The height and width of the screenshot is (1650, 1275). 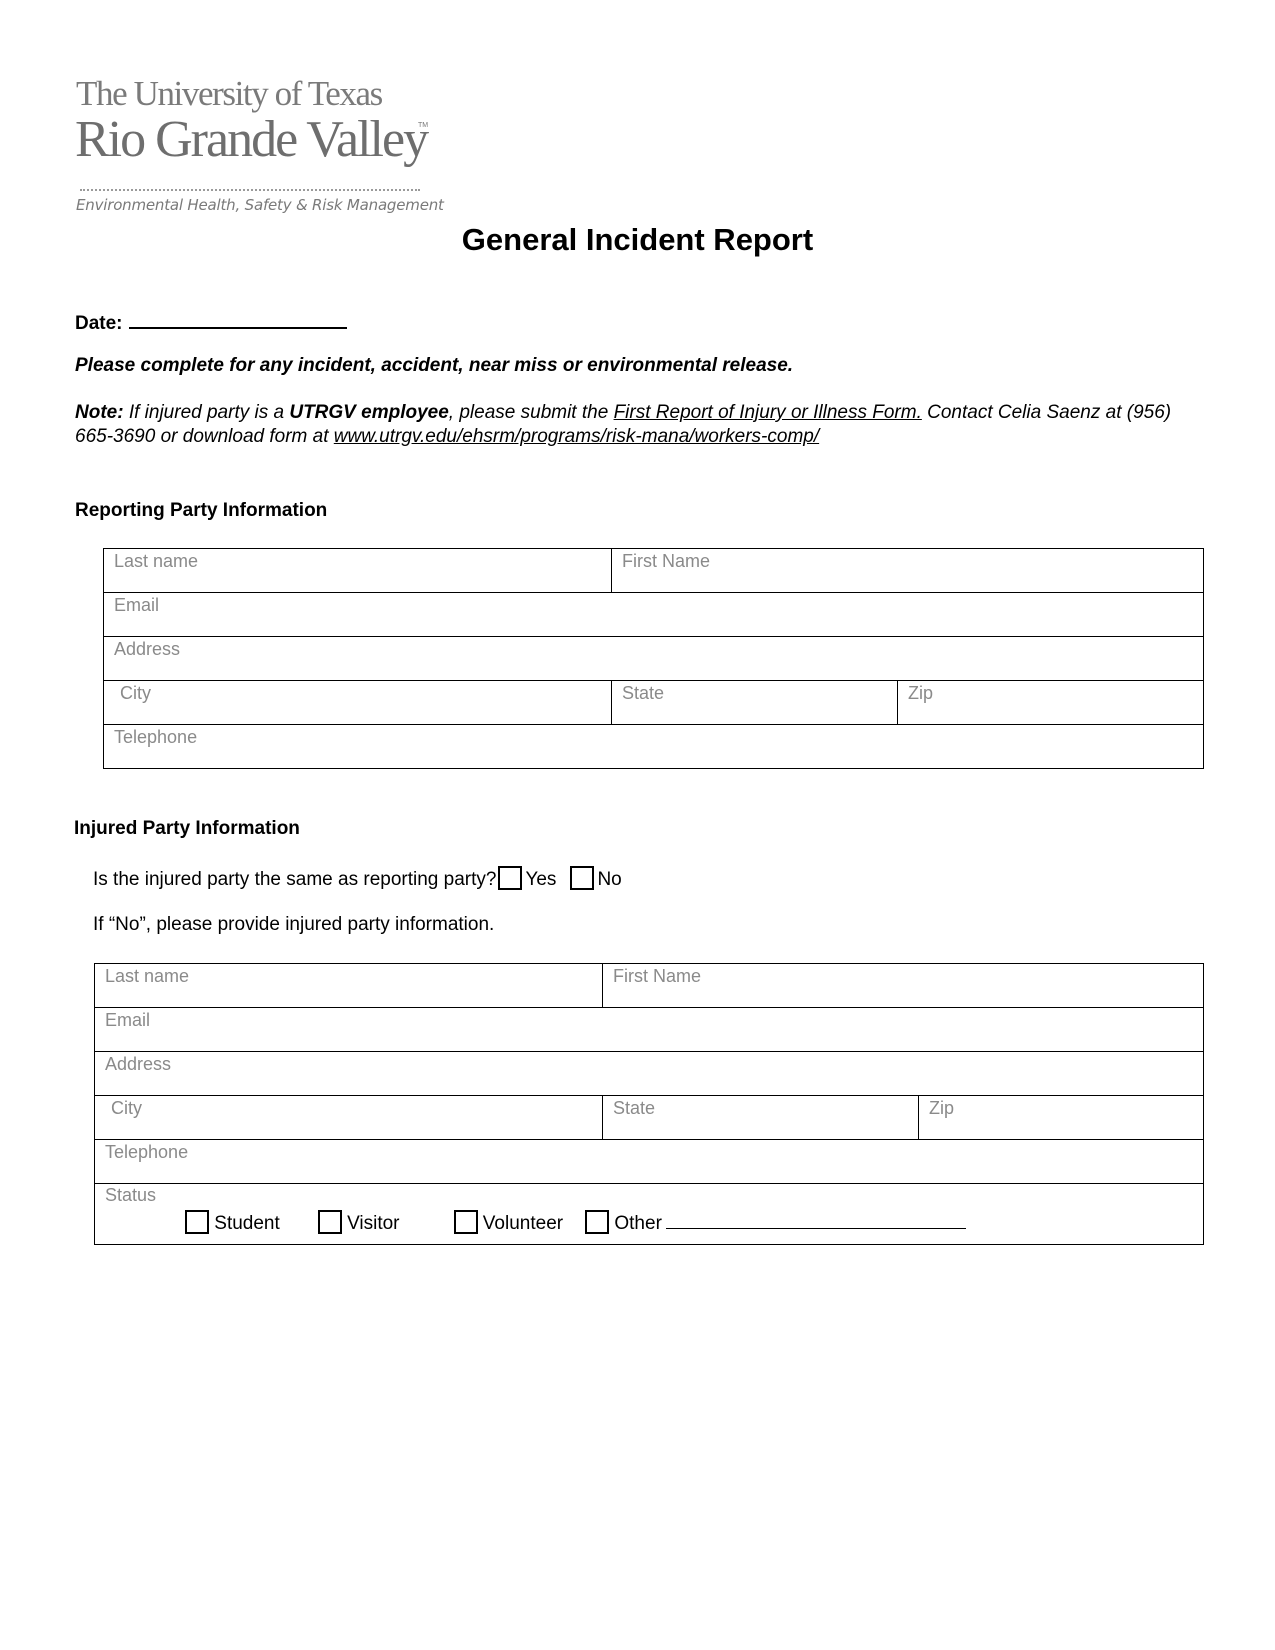 What do you see at coordinates (247, 1223) in the screenshot?
I see `student-label: Student` at bounding box center [247, 1223].